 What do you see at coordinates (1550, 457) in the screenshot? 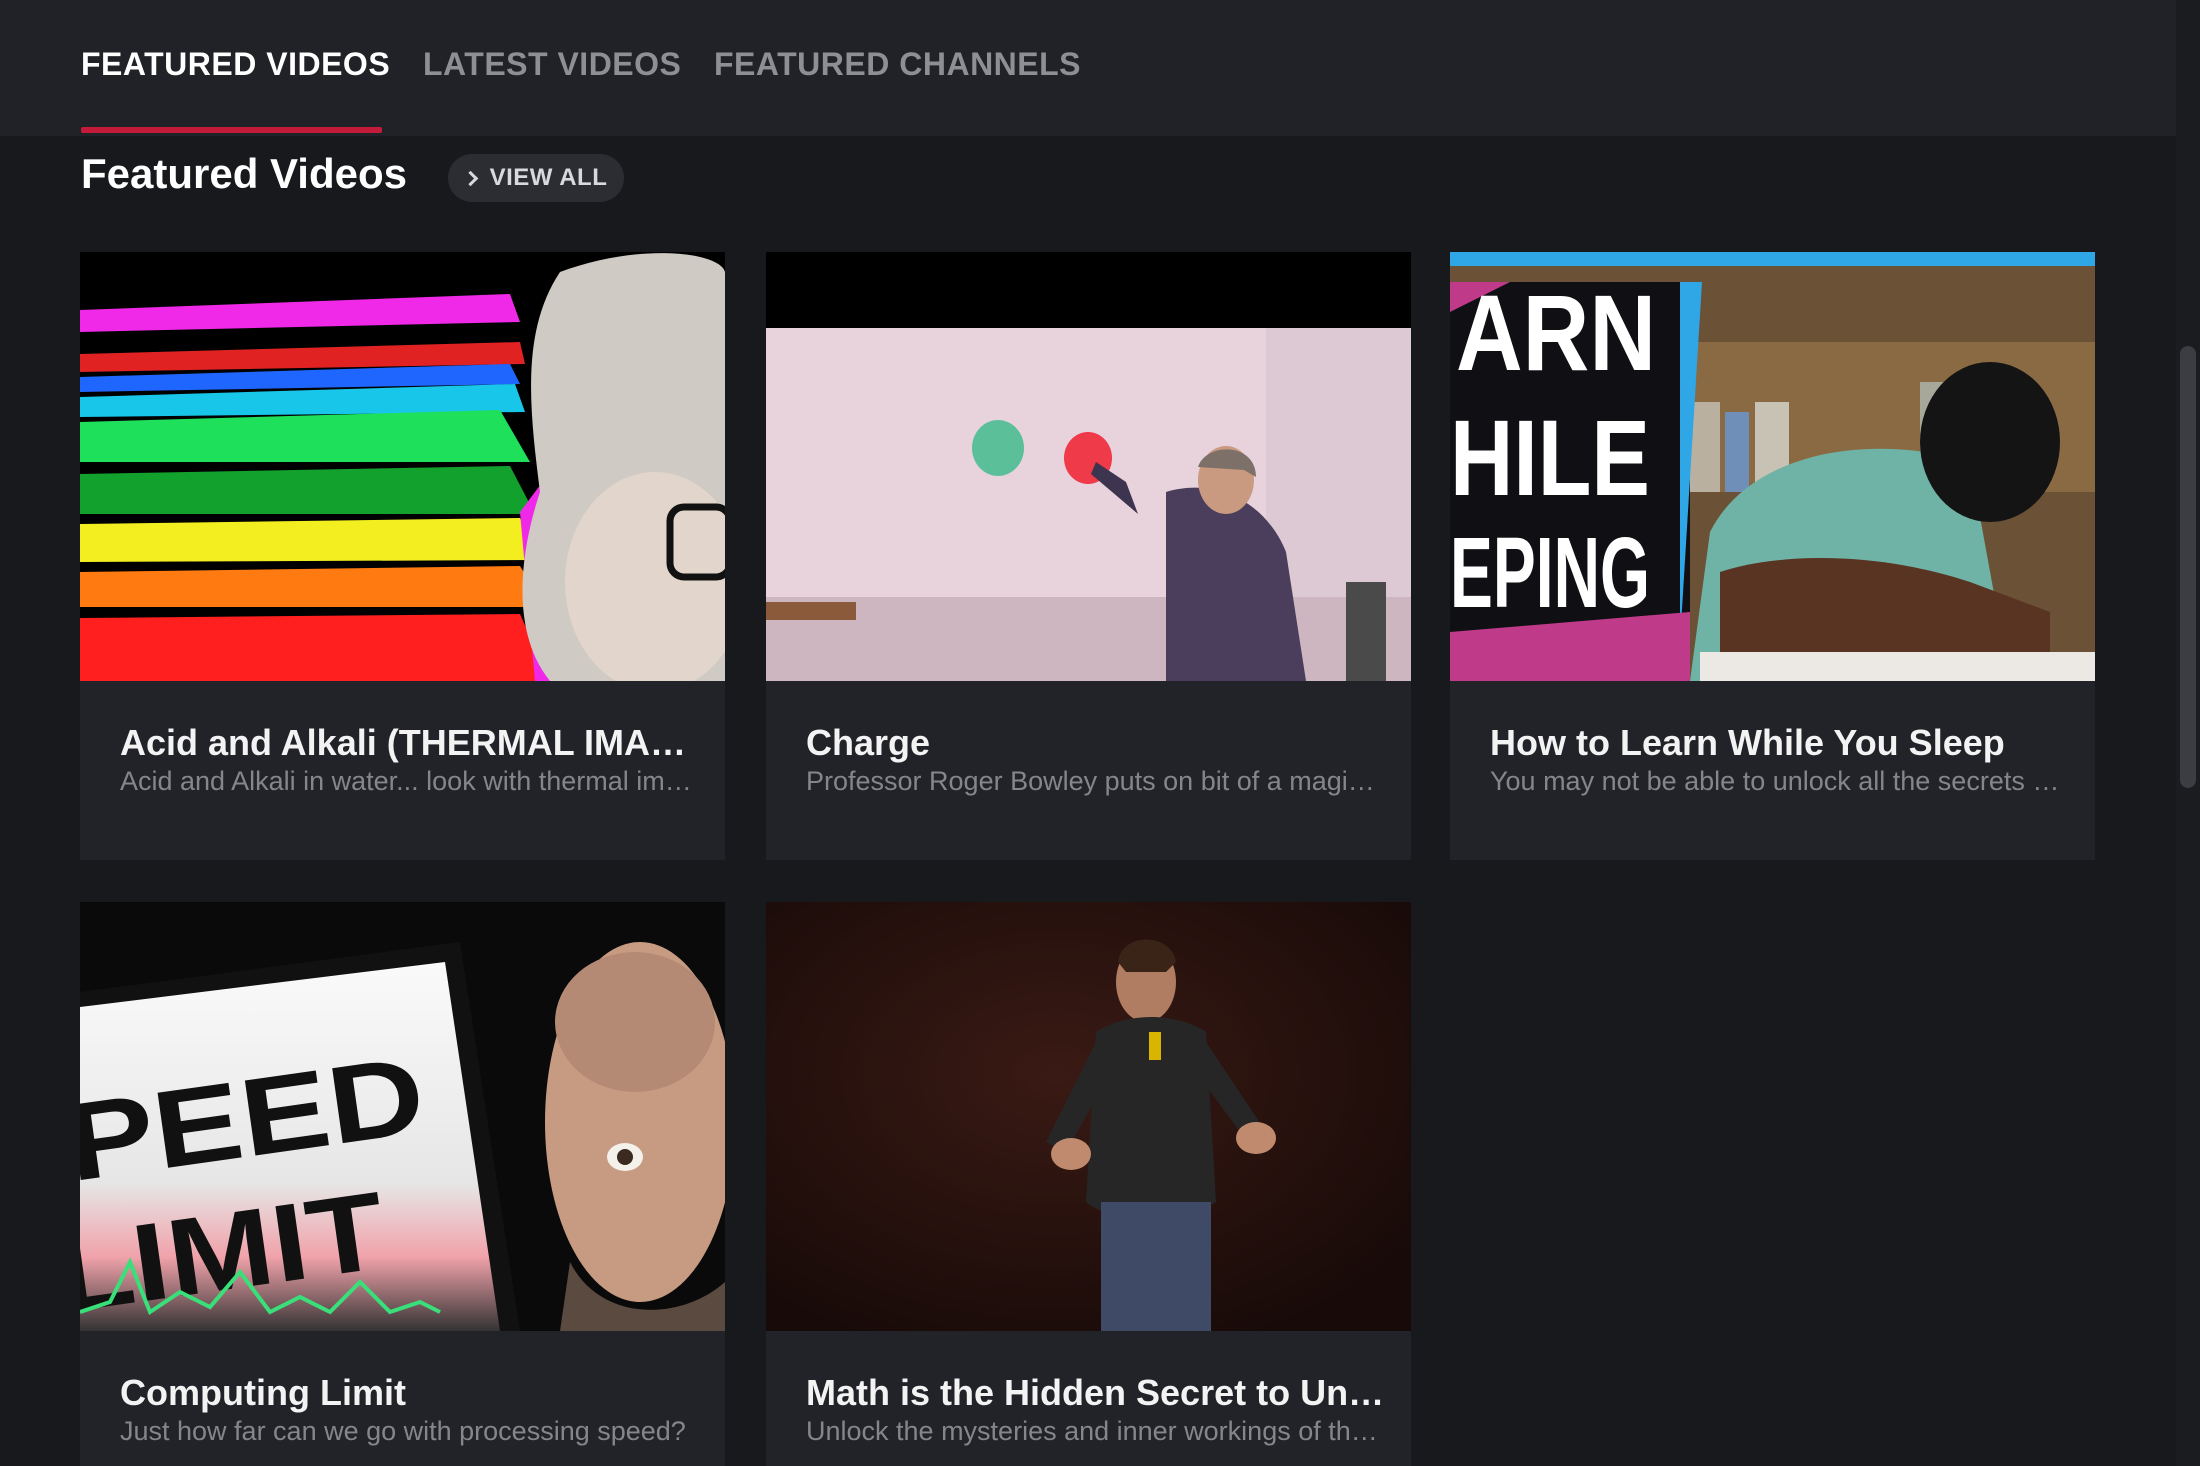
I see `thumbnail-text-line: HILE` at bounding box center [1550, 457].